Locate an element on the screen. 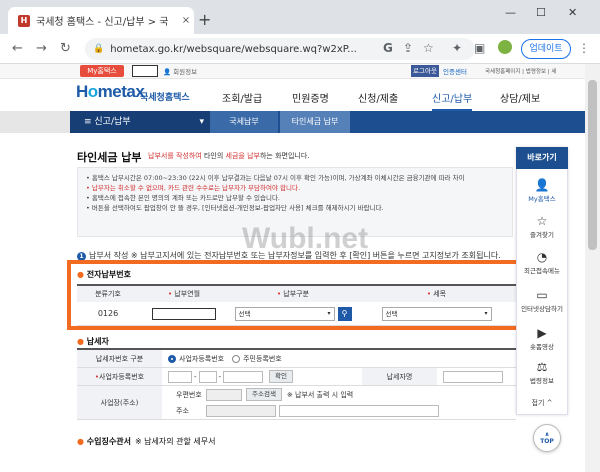 This screenshot has width=600, height=472. member-info-link: 👤 회원정보 is located at coordinates (180, 71).